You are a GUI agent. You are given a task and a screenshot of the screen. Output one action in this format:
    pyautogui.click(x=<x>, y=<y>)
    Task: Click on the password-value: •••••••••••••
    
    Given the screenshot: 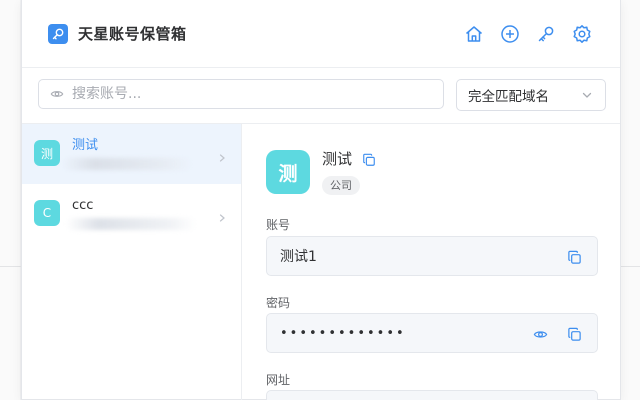 What is the action you would take?
    pyautogui.click(x=343, y=333)
    